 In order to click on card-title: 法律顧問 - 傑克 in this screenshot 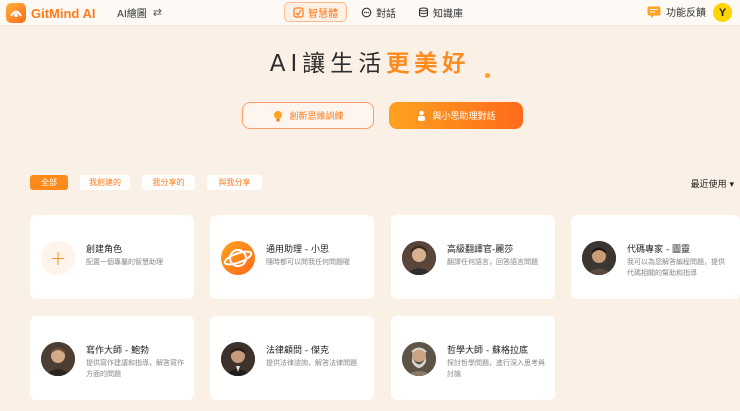, I will do `click(297, 351)`.